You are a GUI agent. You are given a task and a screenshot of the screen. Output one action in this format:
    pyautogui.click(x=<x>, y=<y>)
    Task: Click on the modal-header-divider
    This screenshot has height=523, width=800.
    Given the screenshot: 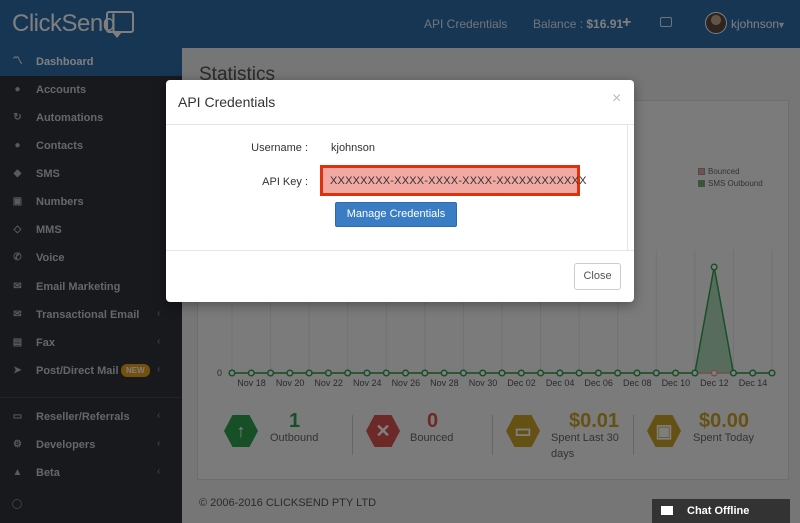 What is the action you would take?
    pyautogui.click(x=400, y=124)
    